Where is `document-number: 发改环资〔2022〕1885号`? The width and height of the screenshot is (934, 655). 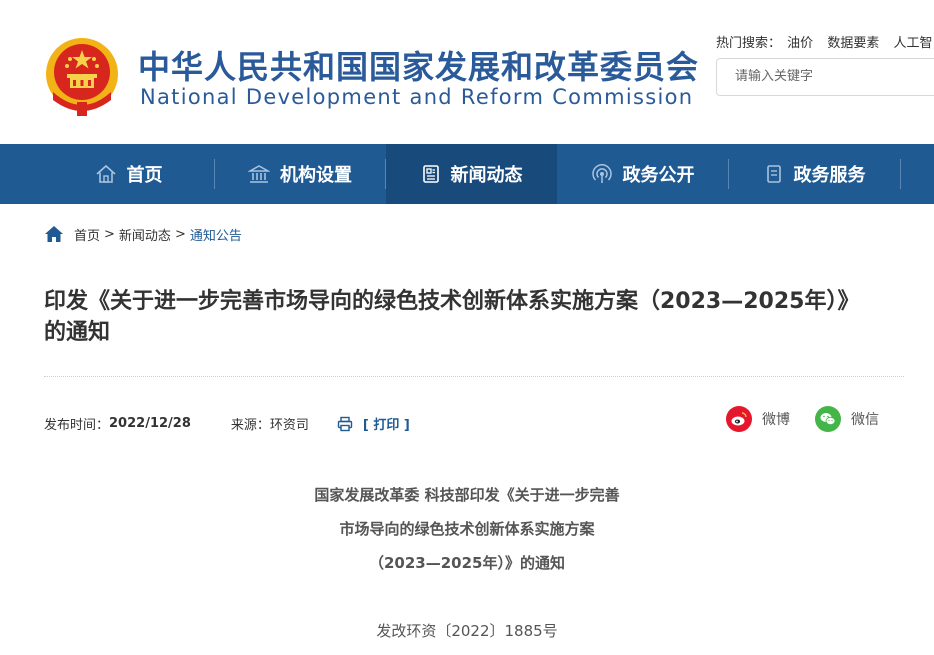 document-number: 发改环资〔2022〕1885号 is located at coordinates (467, 631).